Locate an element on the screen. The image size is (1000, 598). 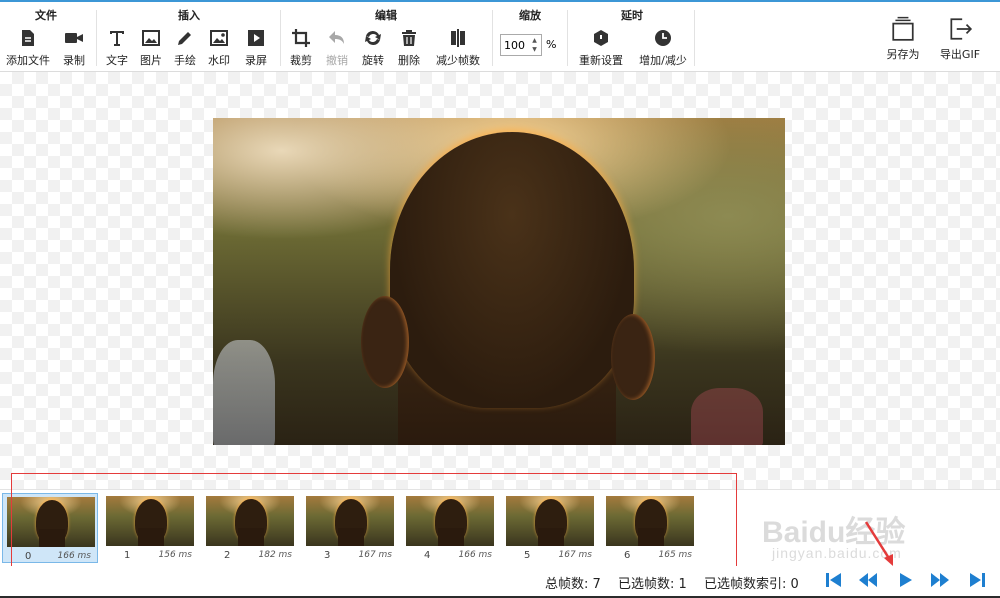
frame-index: 3 is located at coordinates (327, 555).